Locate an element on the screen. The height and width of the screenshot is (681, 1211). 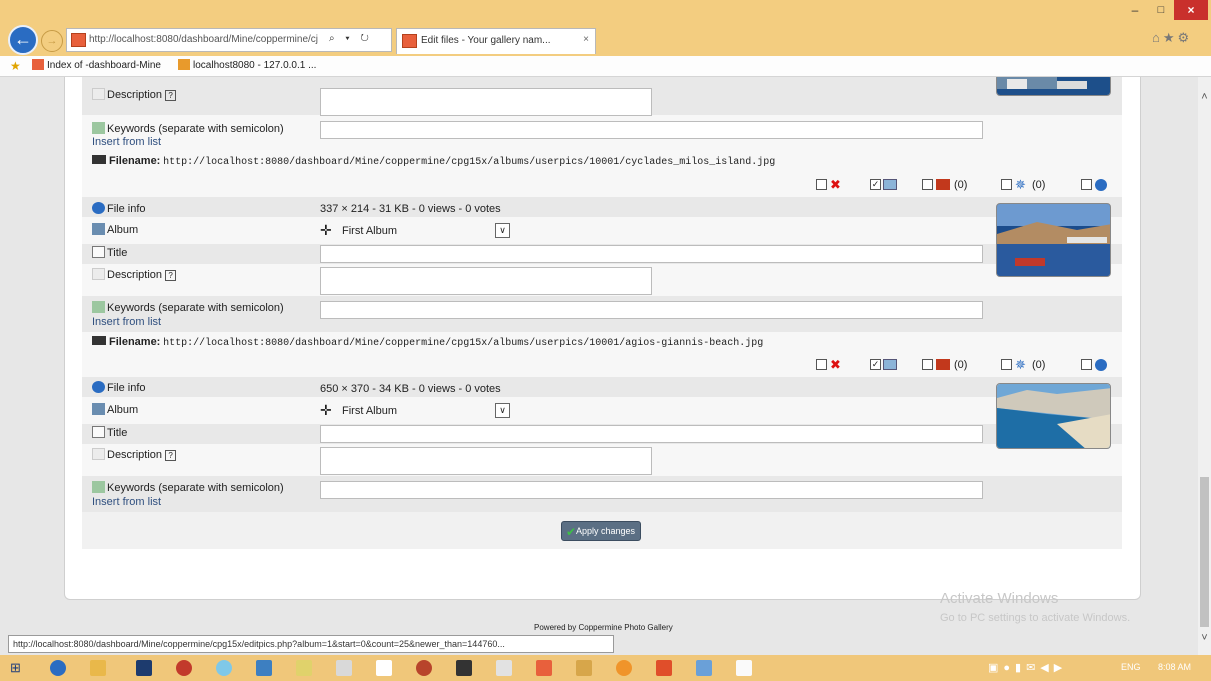
home-favorites-settings-icon: ⌂★⚙ is located at coordinates (1172, 38).